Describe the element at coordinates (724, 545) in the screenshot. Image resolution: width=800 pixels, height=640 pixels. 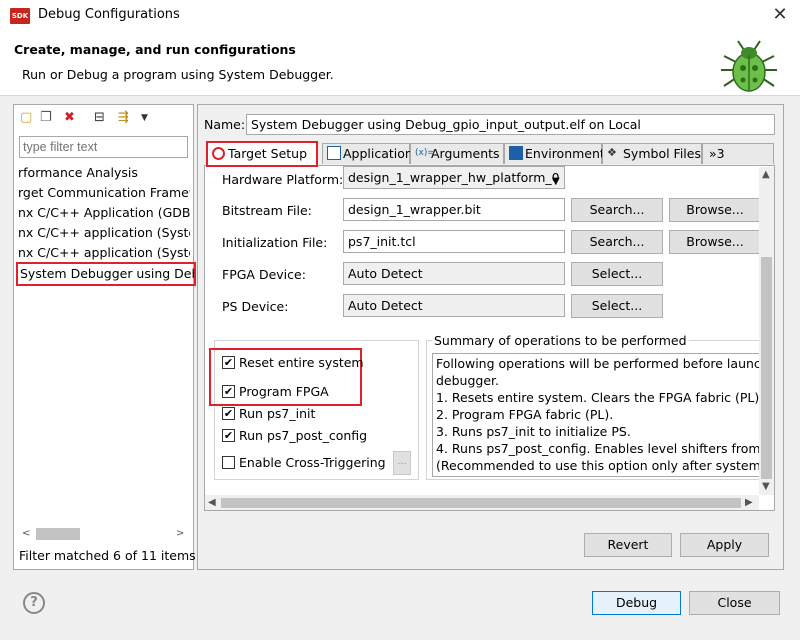
I see `apply-button: Apply` at that location.